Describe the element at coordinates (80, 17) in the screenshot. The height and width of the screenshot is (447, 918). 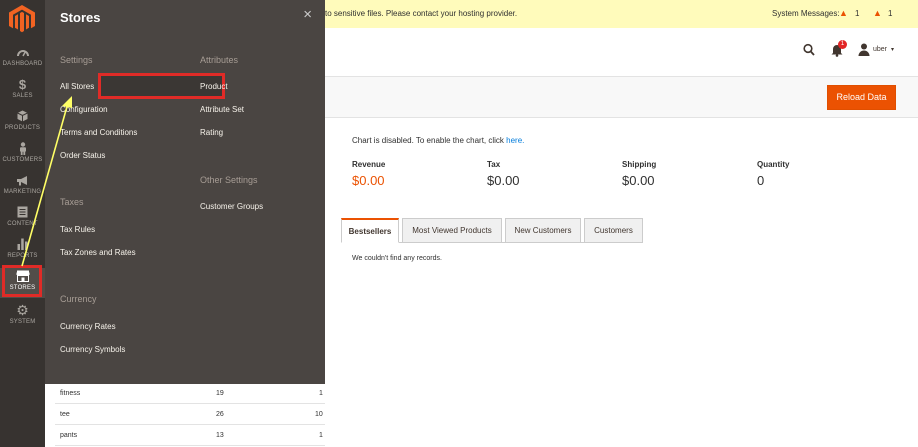
I see `flyout-title: Stores` at that location.